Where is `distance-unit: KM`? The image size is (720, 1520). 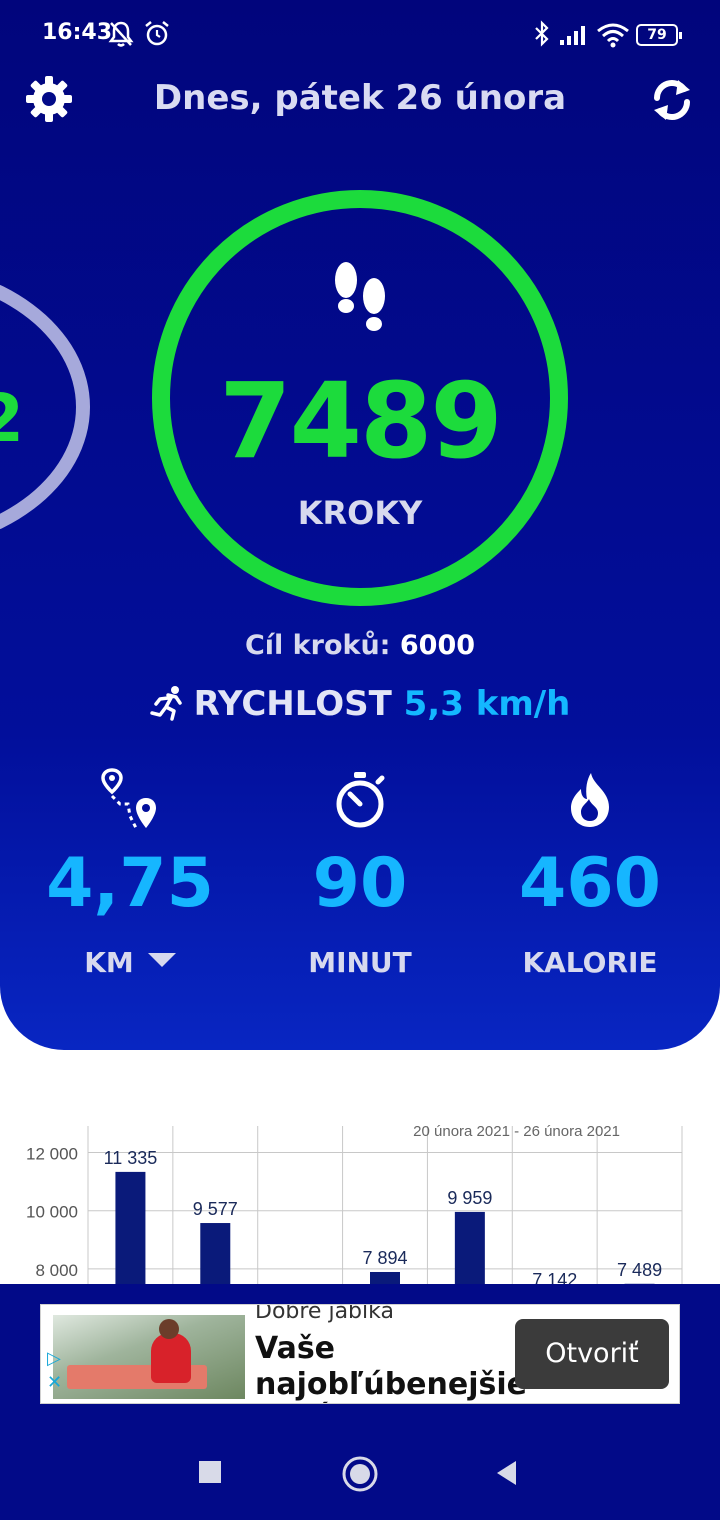 distance-unit: KM is located at coordinates (130, 962).